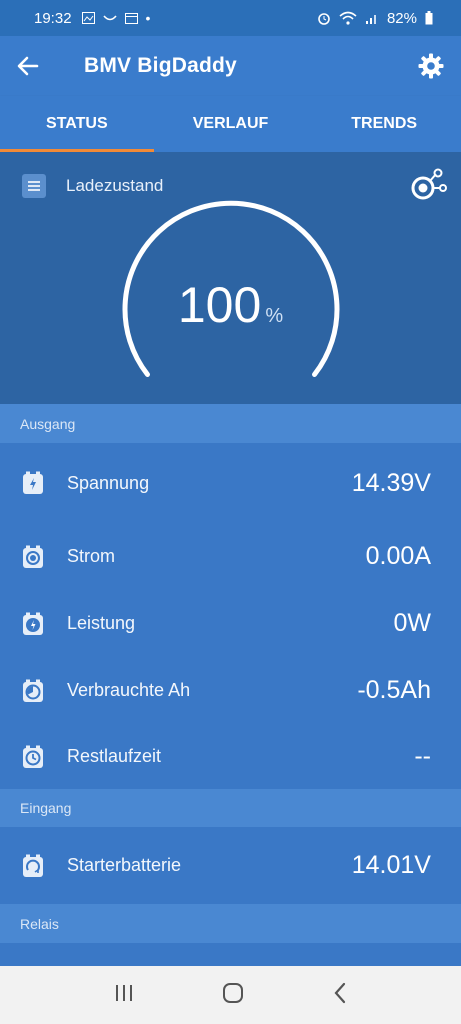  I want to click on back-button, so click(29, 66).